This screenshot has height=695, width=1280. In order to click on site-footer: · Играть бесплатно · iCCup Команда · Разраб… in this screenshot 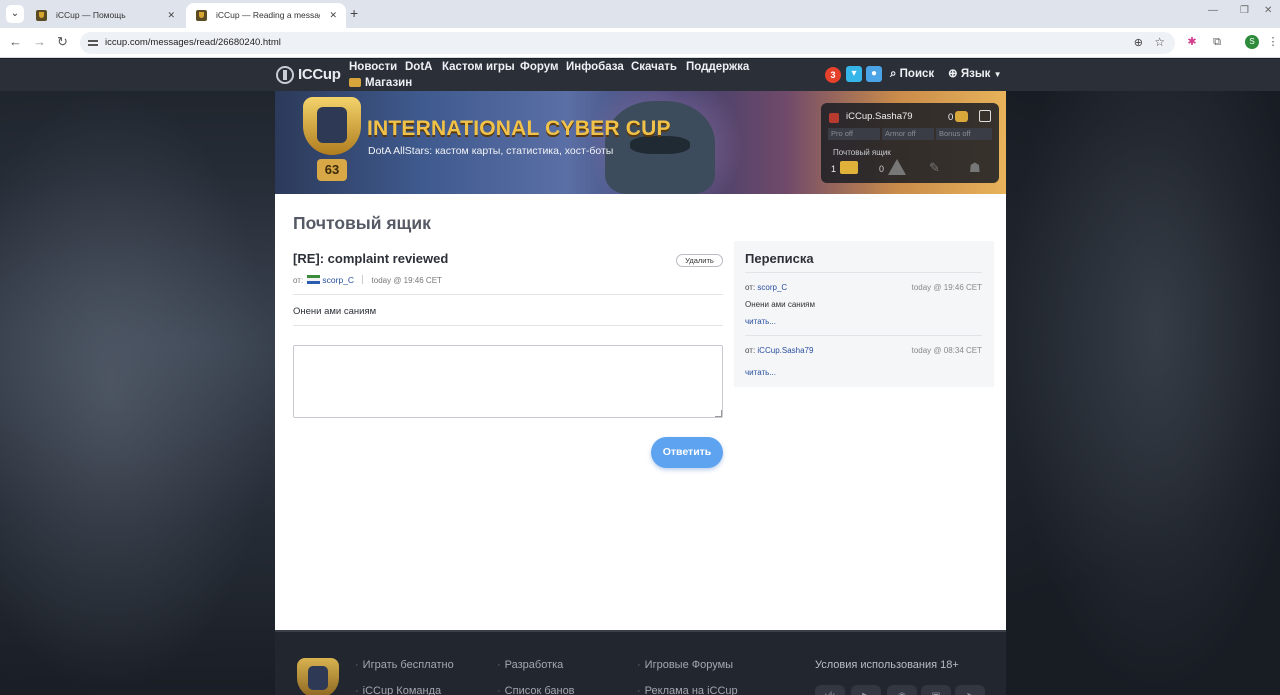, I will do `click(640, 663)`.